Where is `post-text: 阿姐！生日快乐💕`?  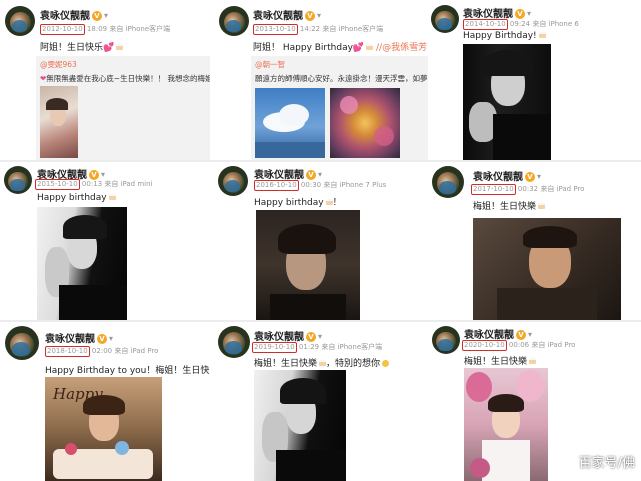
post-text: 阿姐！生日快乐💕 is located at coordinates (82, 46).